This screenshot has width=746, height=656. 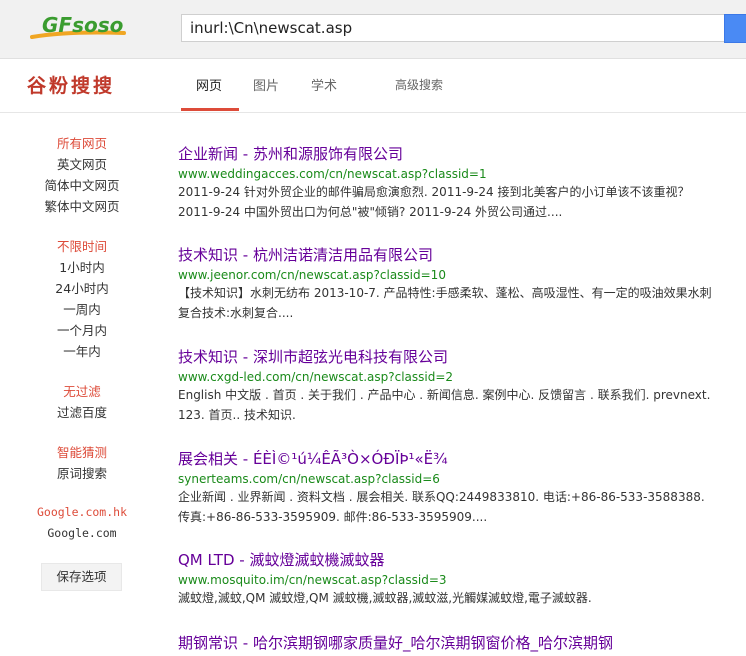 I want to click on sidebar-time-1h: 1小时内, so click(x=82, y=266).